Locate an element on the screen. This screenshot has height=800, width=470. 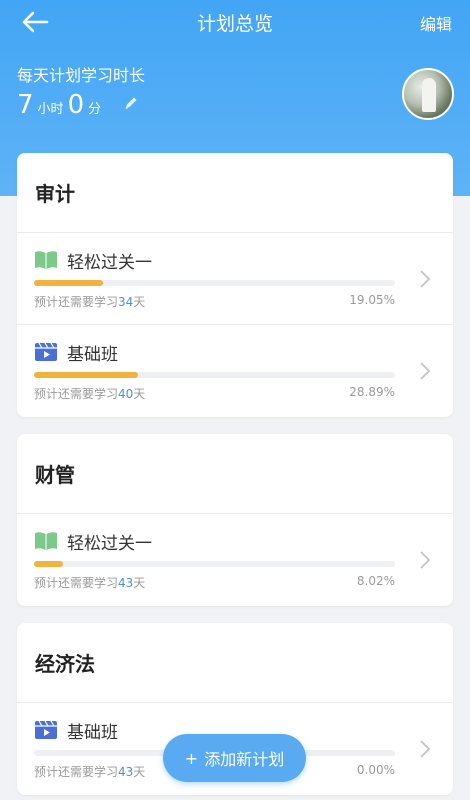
plus-icon: + is located at coordinates (191, 758).